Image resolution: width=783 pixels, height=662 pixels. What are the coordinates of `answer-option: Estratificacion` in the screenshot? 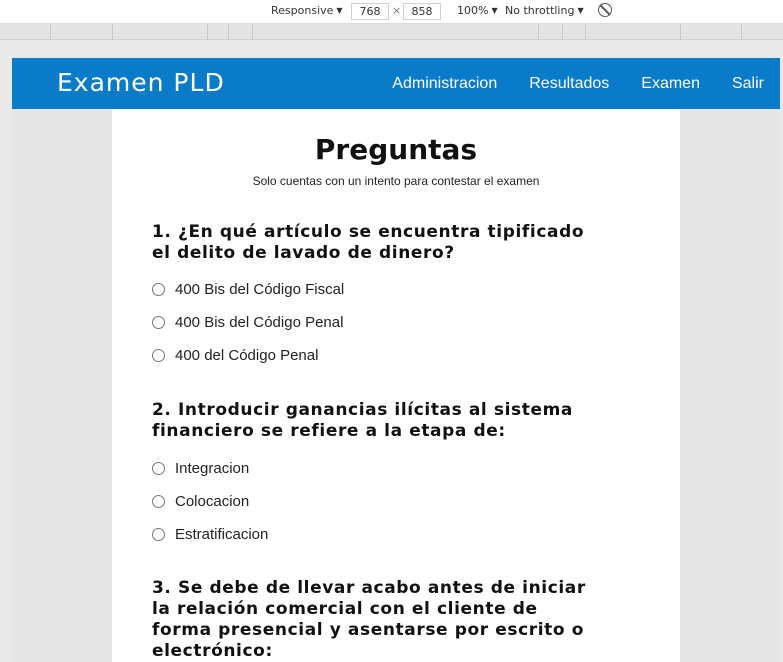 It's located at (210, 534).